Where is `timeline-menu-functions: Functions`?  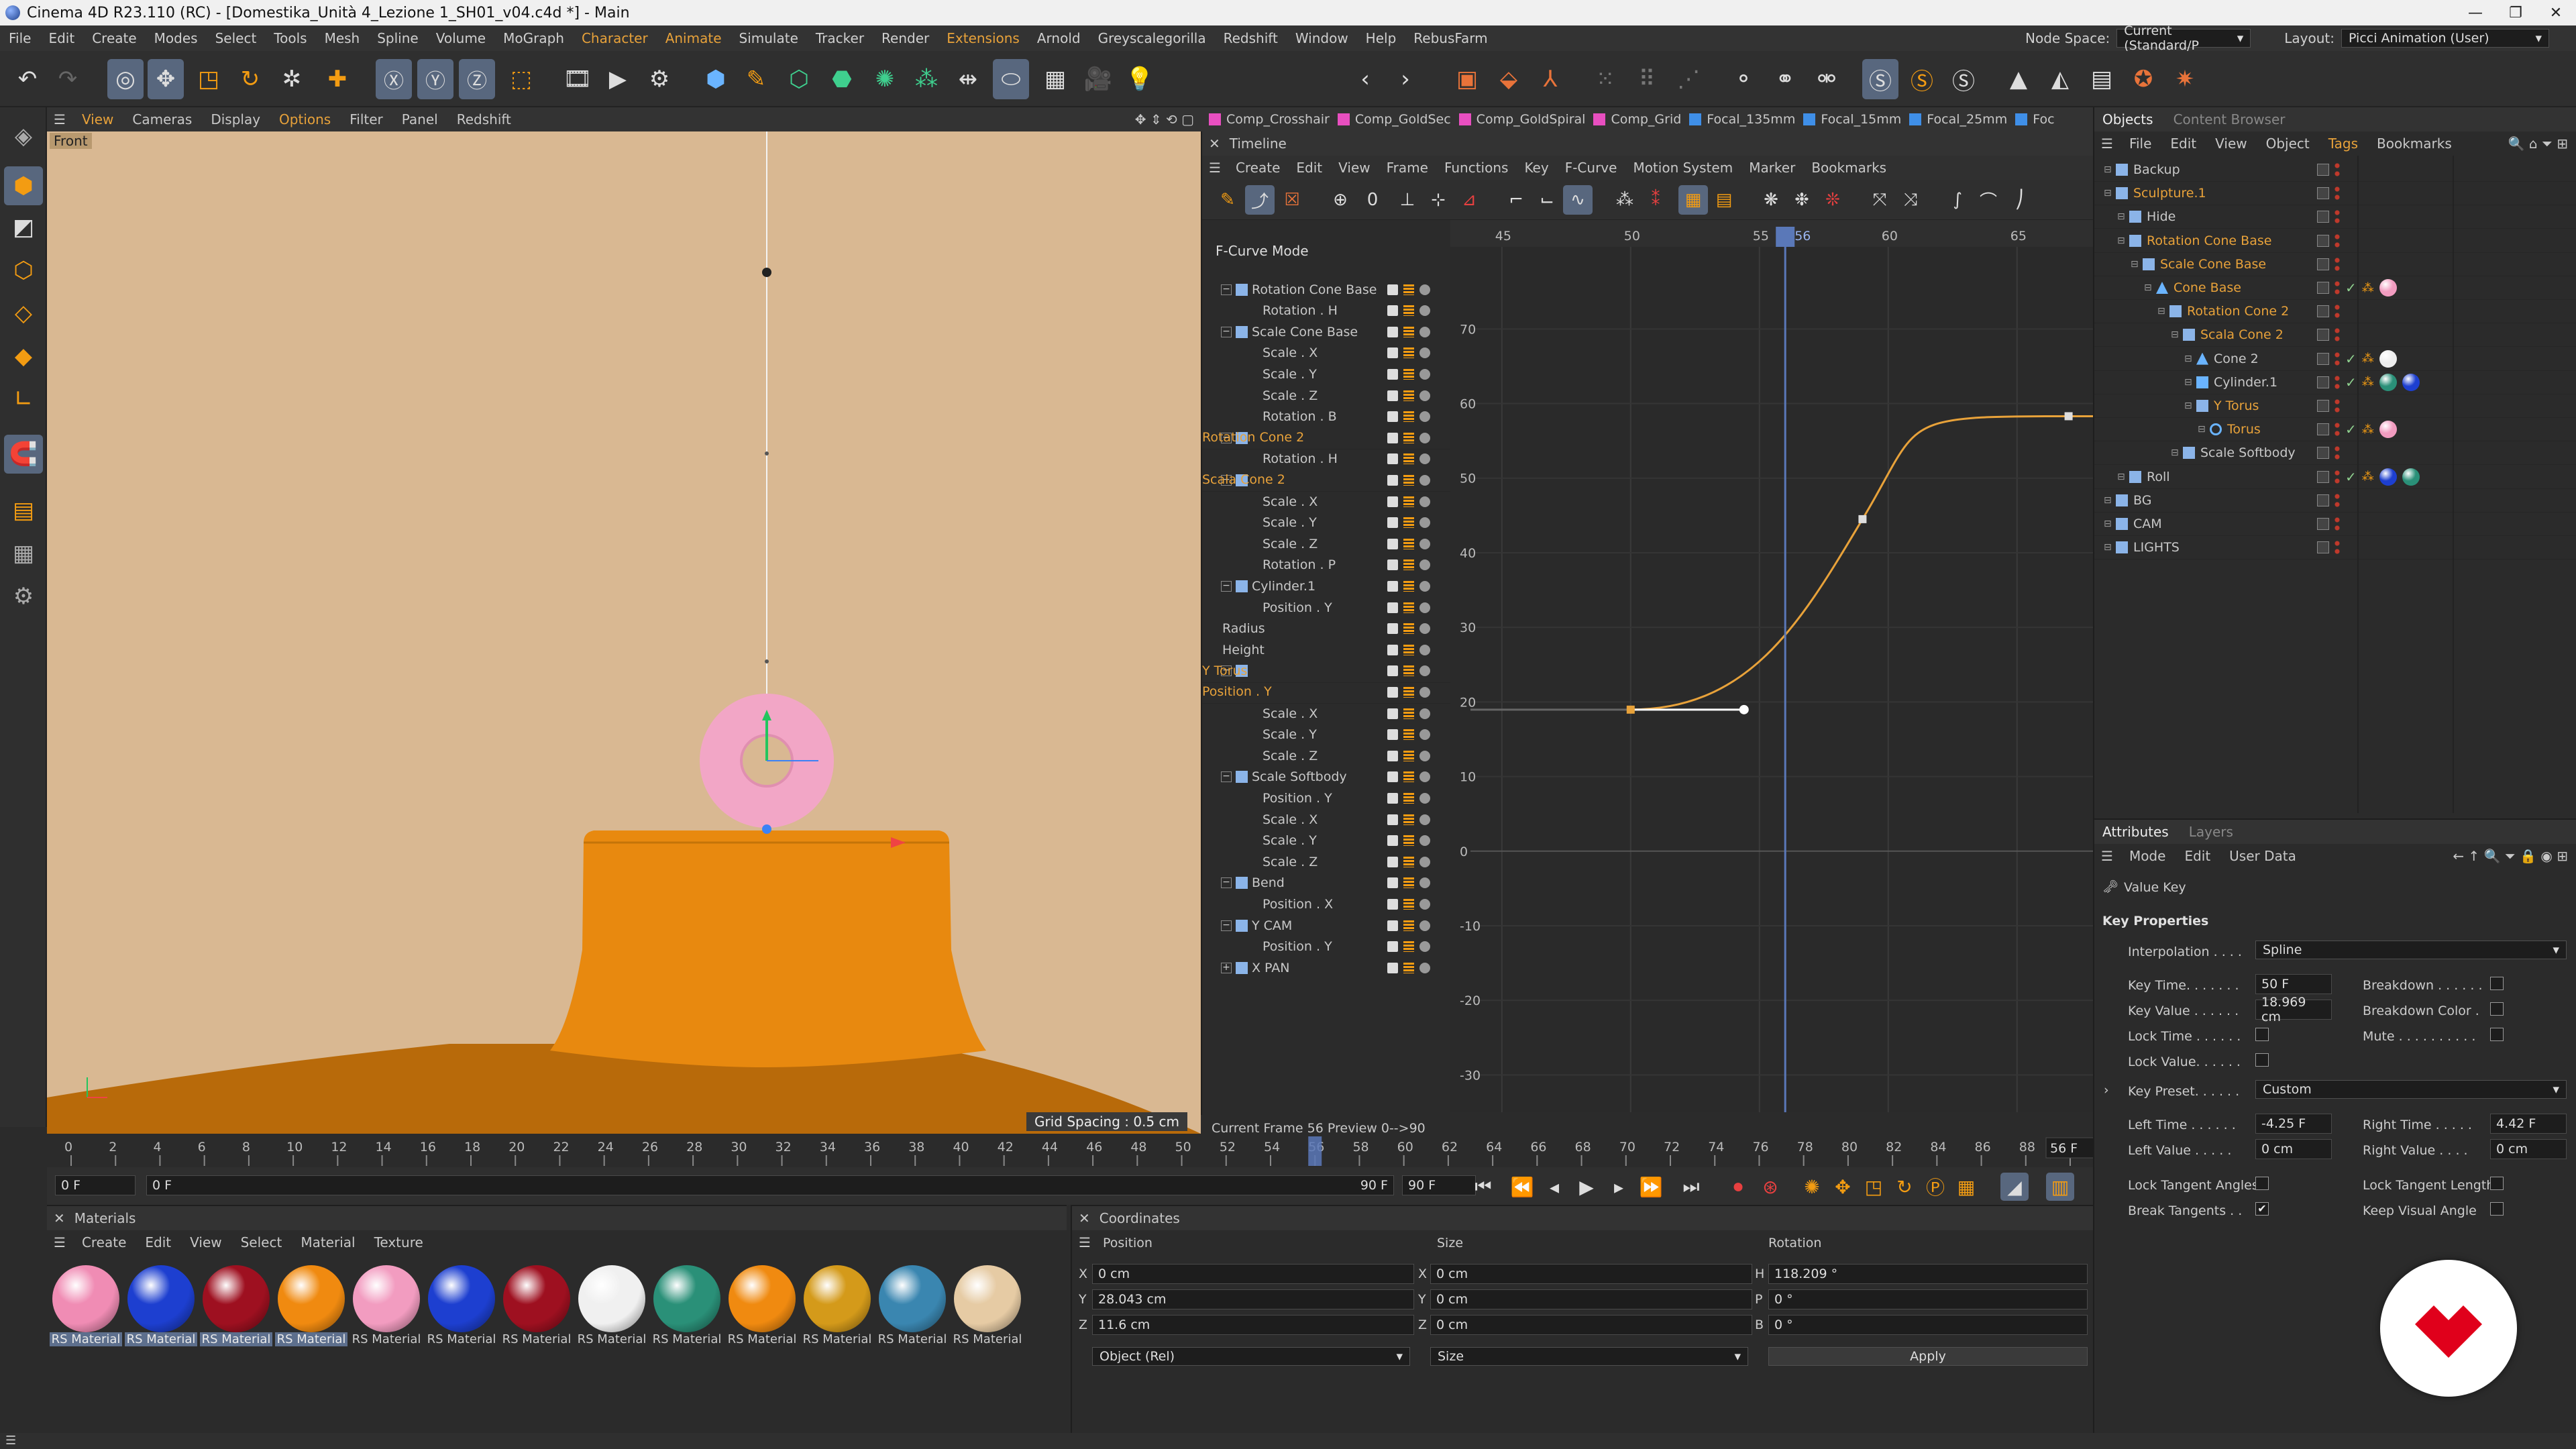
timeline-menu-functions: Functions is located at coordinates (1476, 168).